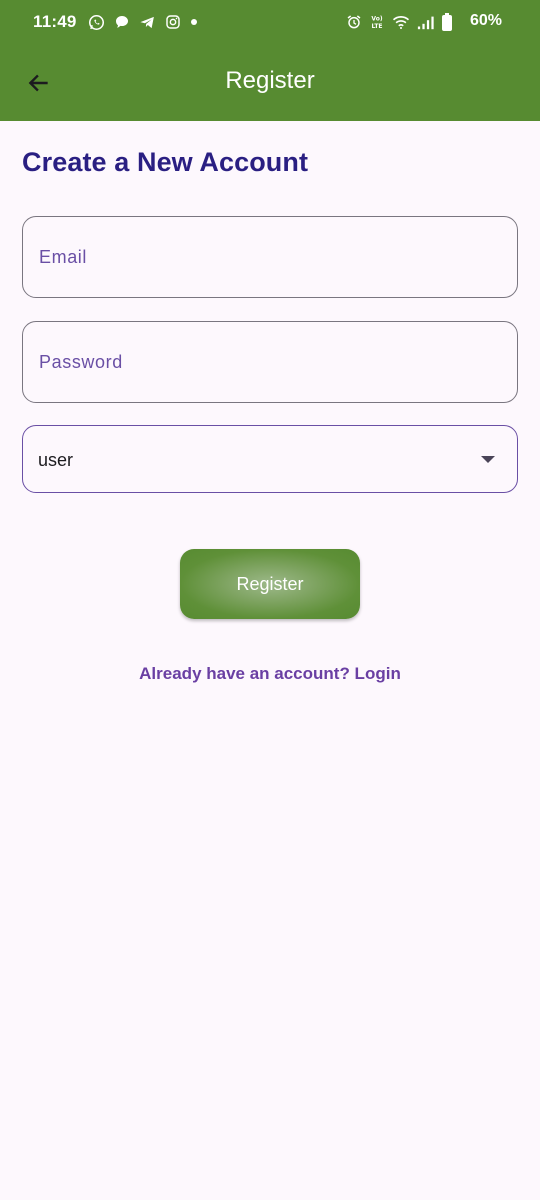  I want to click on instagram-icon, so click(173, 22).